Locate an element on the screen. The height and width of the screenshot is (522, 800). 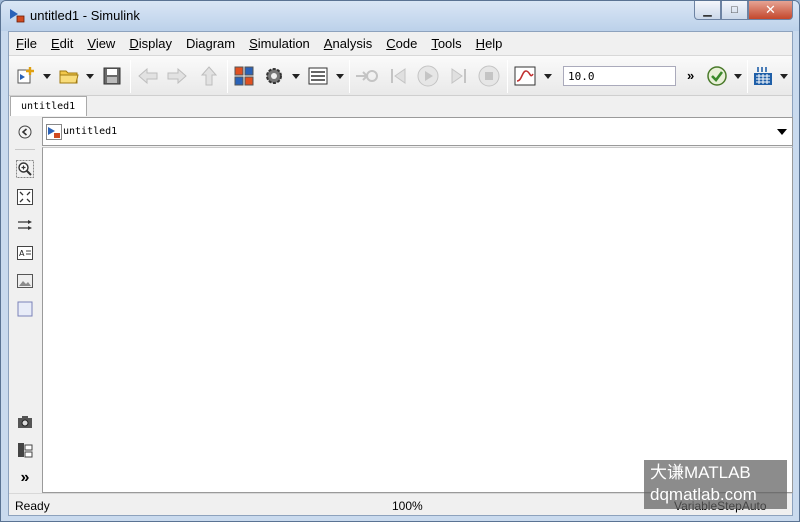
watermark: 大谦MATLAB dqmatlab.com is located at coordinates (715, 484).